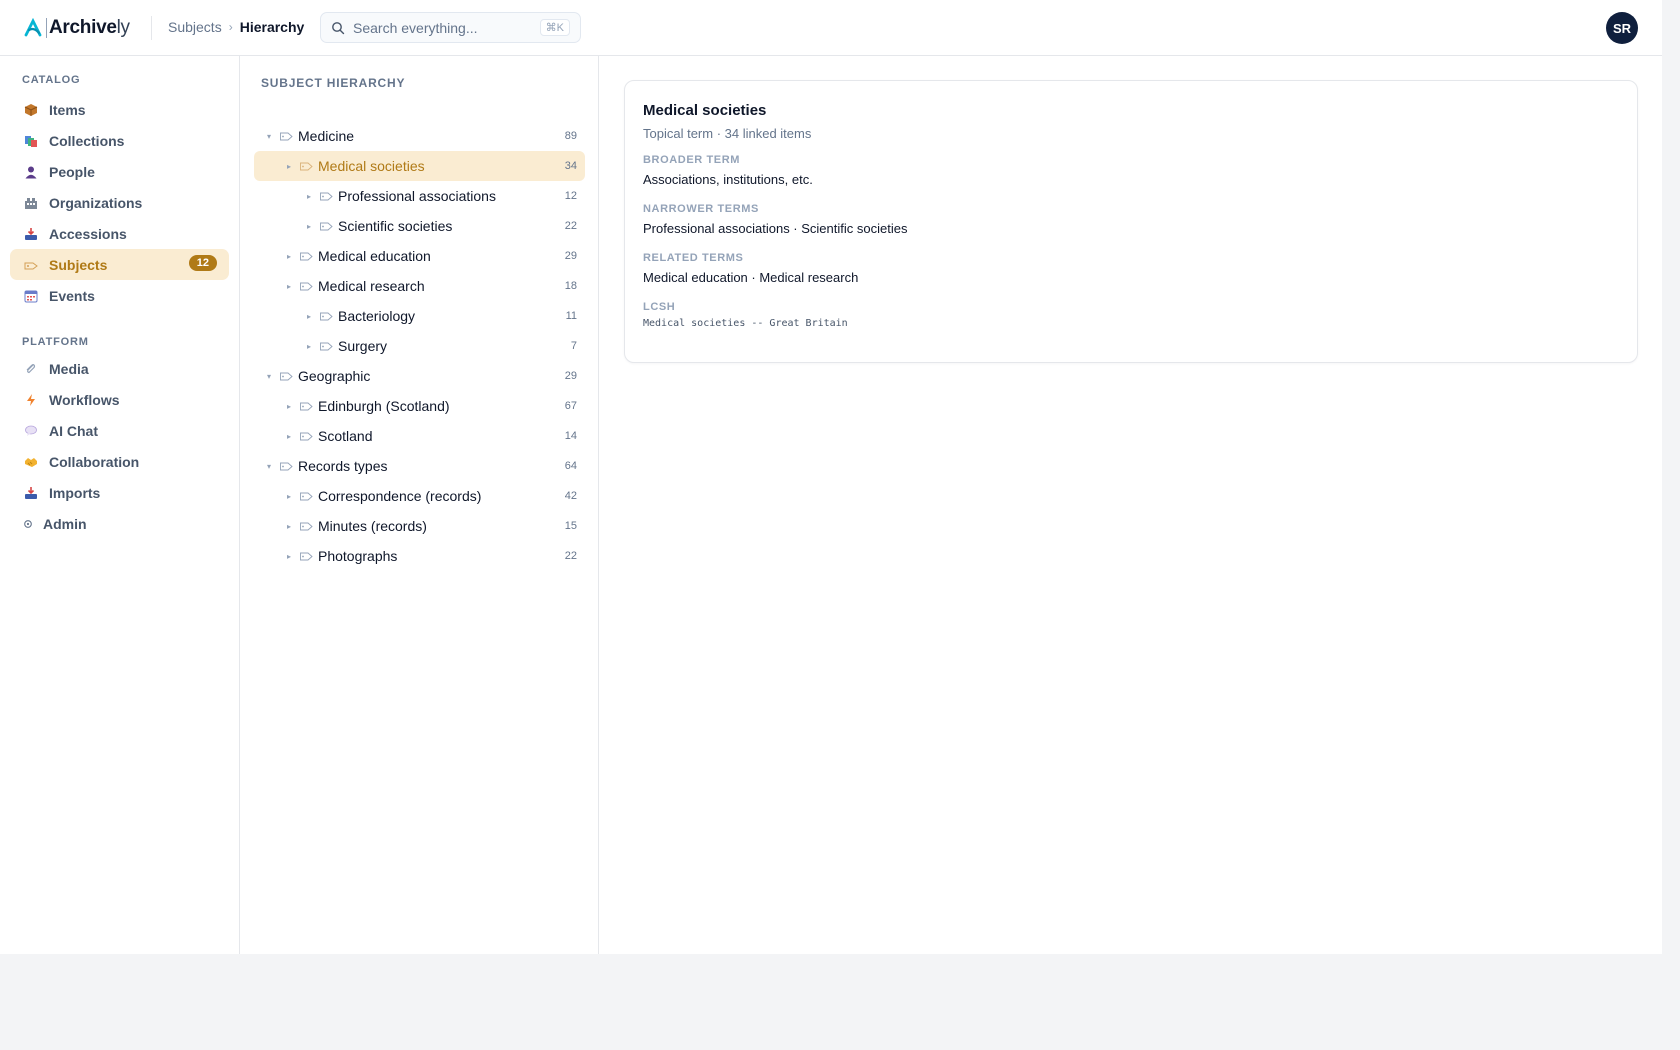  What do you see at coordinates (67, 109) in the screenshot?
I see `sidebar-item-label: Items` at bounding box center [67, 109].